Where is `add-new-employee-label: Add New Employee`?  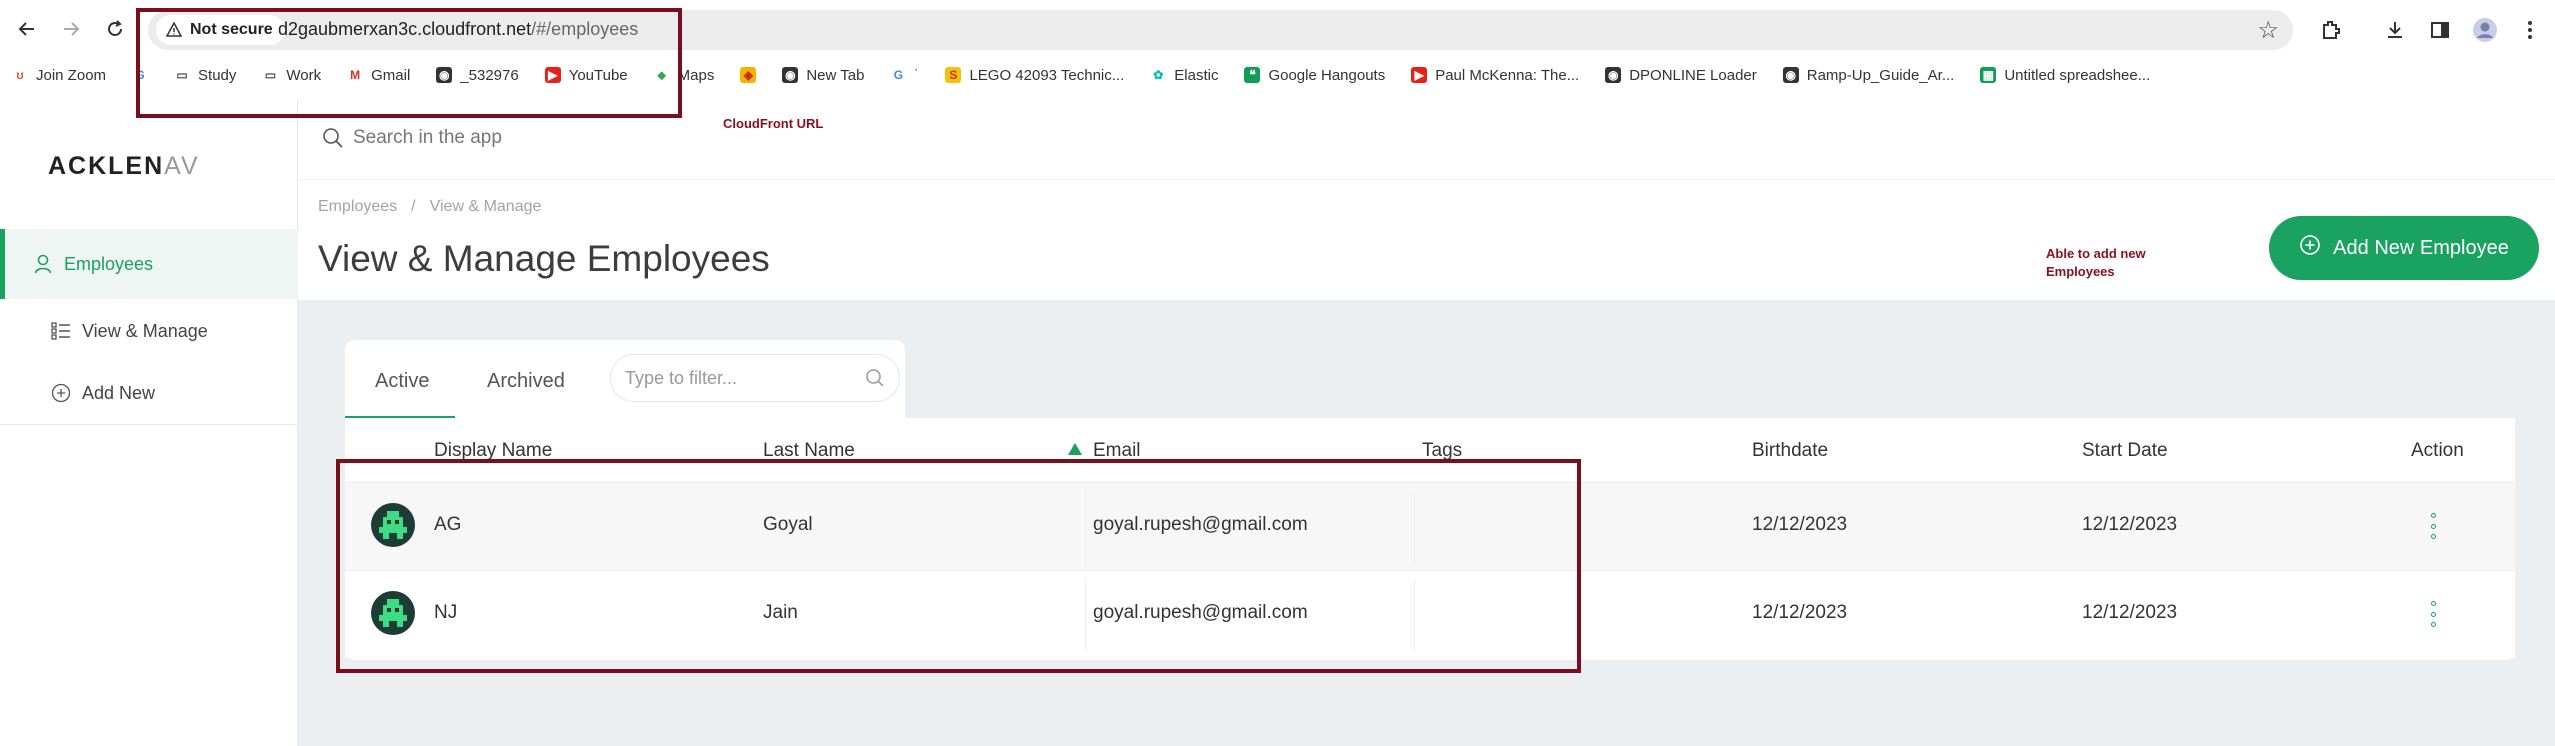
add-new-employee-label: Add New Employee is located at coordinates (2421, 247).